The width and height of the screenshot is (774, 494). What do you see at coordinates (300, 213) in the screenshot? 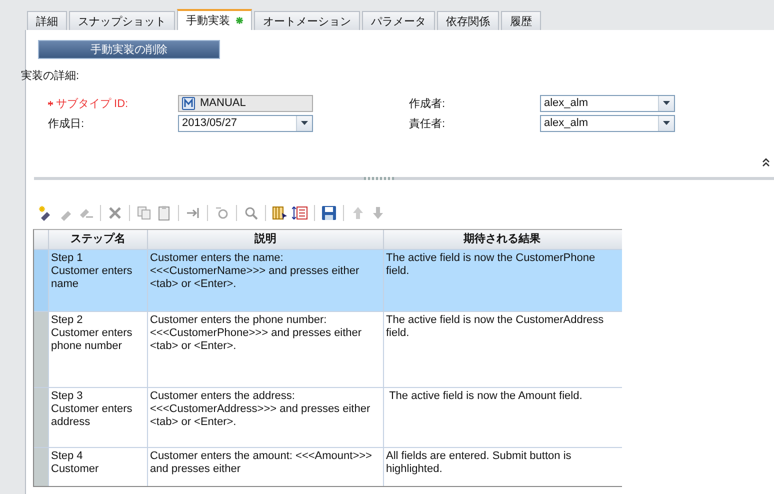
I see `row-height-icon` at bounding box center [300, 213].